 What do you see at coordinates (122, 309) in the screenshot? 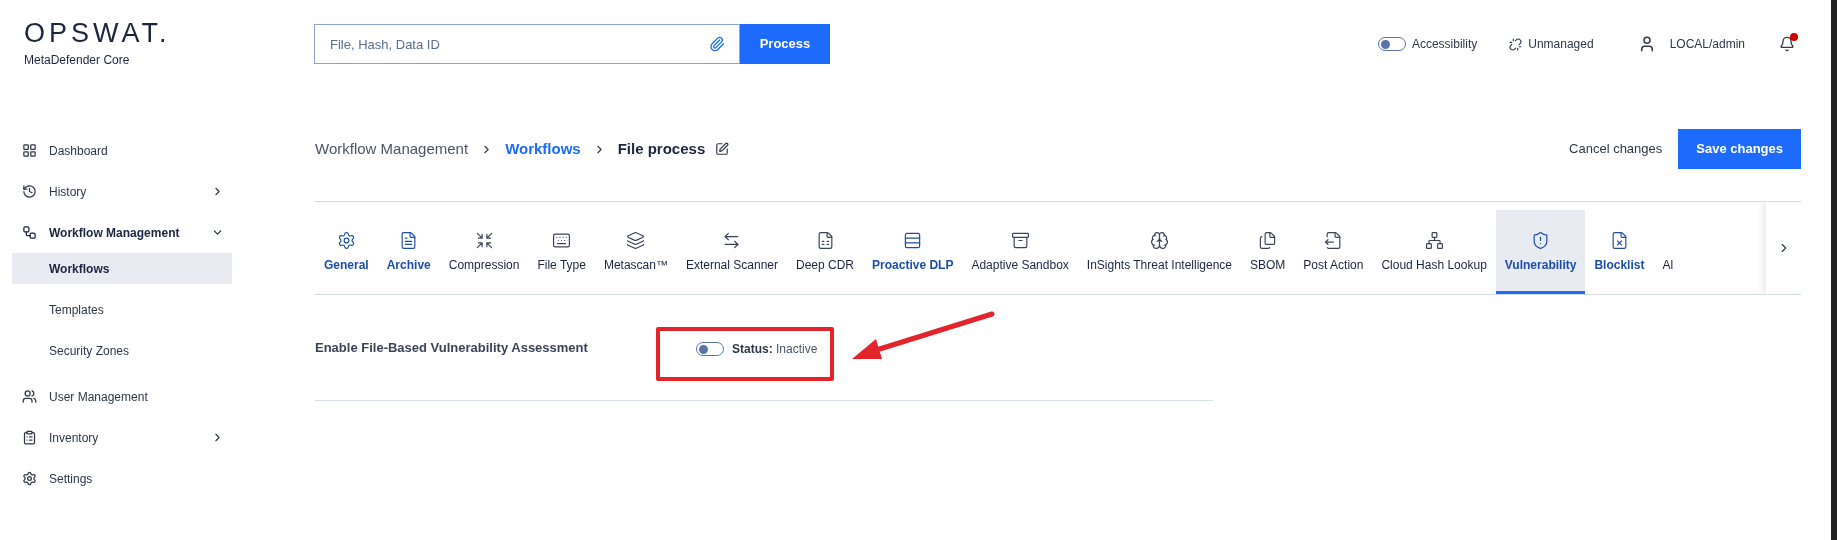
I see `sidebar-subitem: Templates` at bounding box center [122, 309].